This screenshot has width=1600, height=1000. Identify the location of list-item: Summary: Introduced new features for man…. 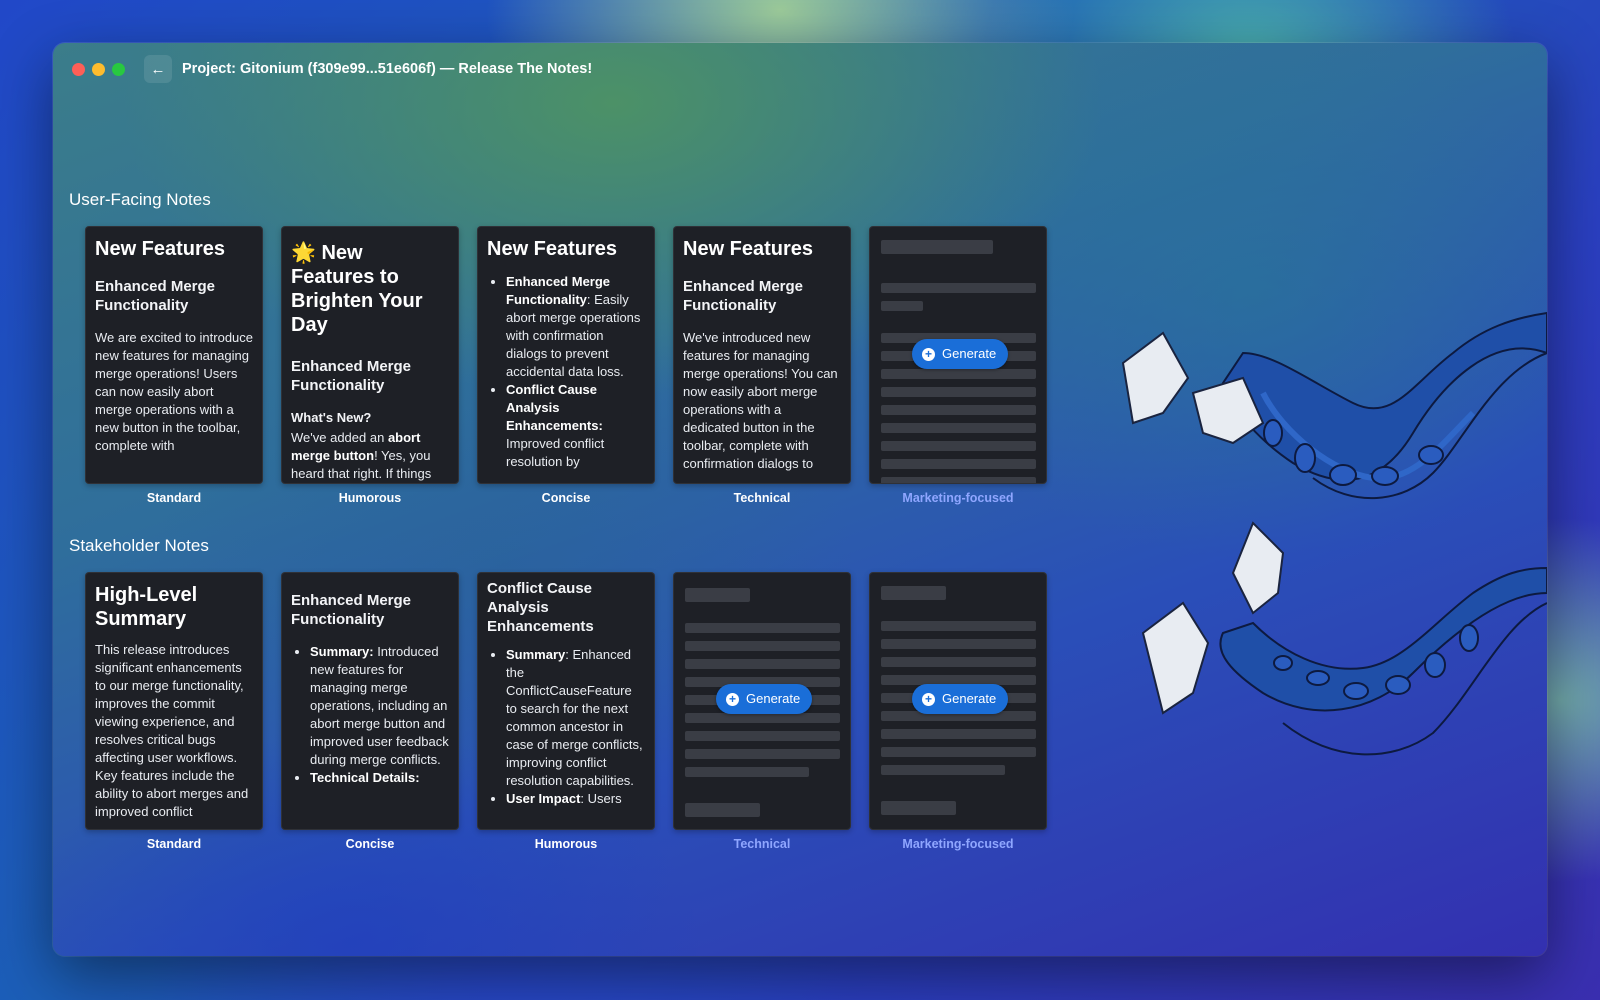
(379, 706).